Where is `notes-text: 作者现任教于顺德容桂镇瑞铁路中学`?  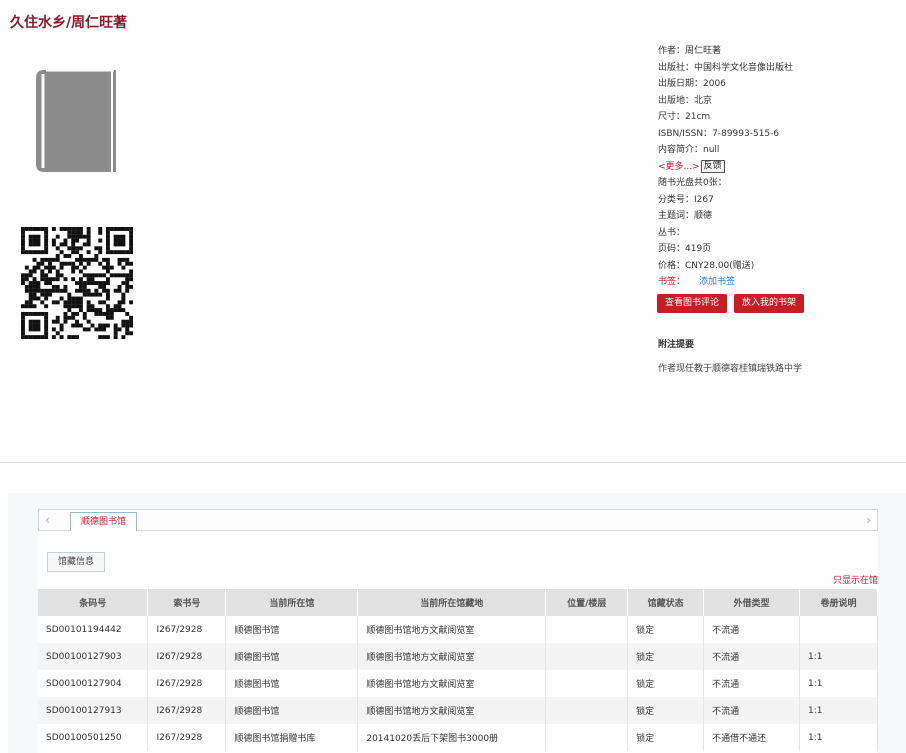
notes-text: 作者现任教于顺德容桂镇瑞铁路中学 is located at coordinates (730, 369).